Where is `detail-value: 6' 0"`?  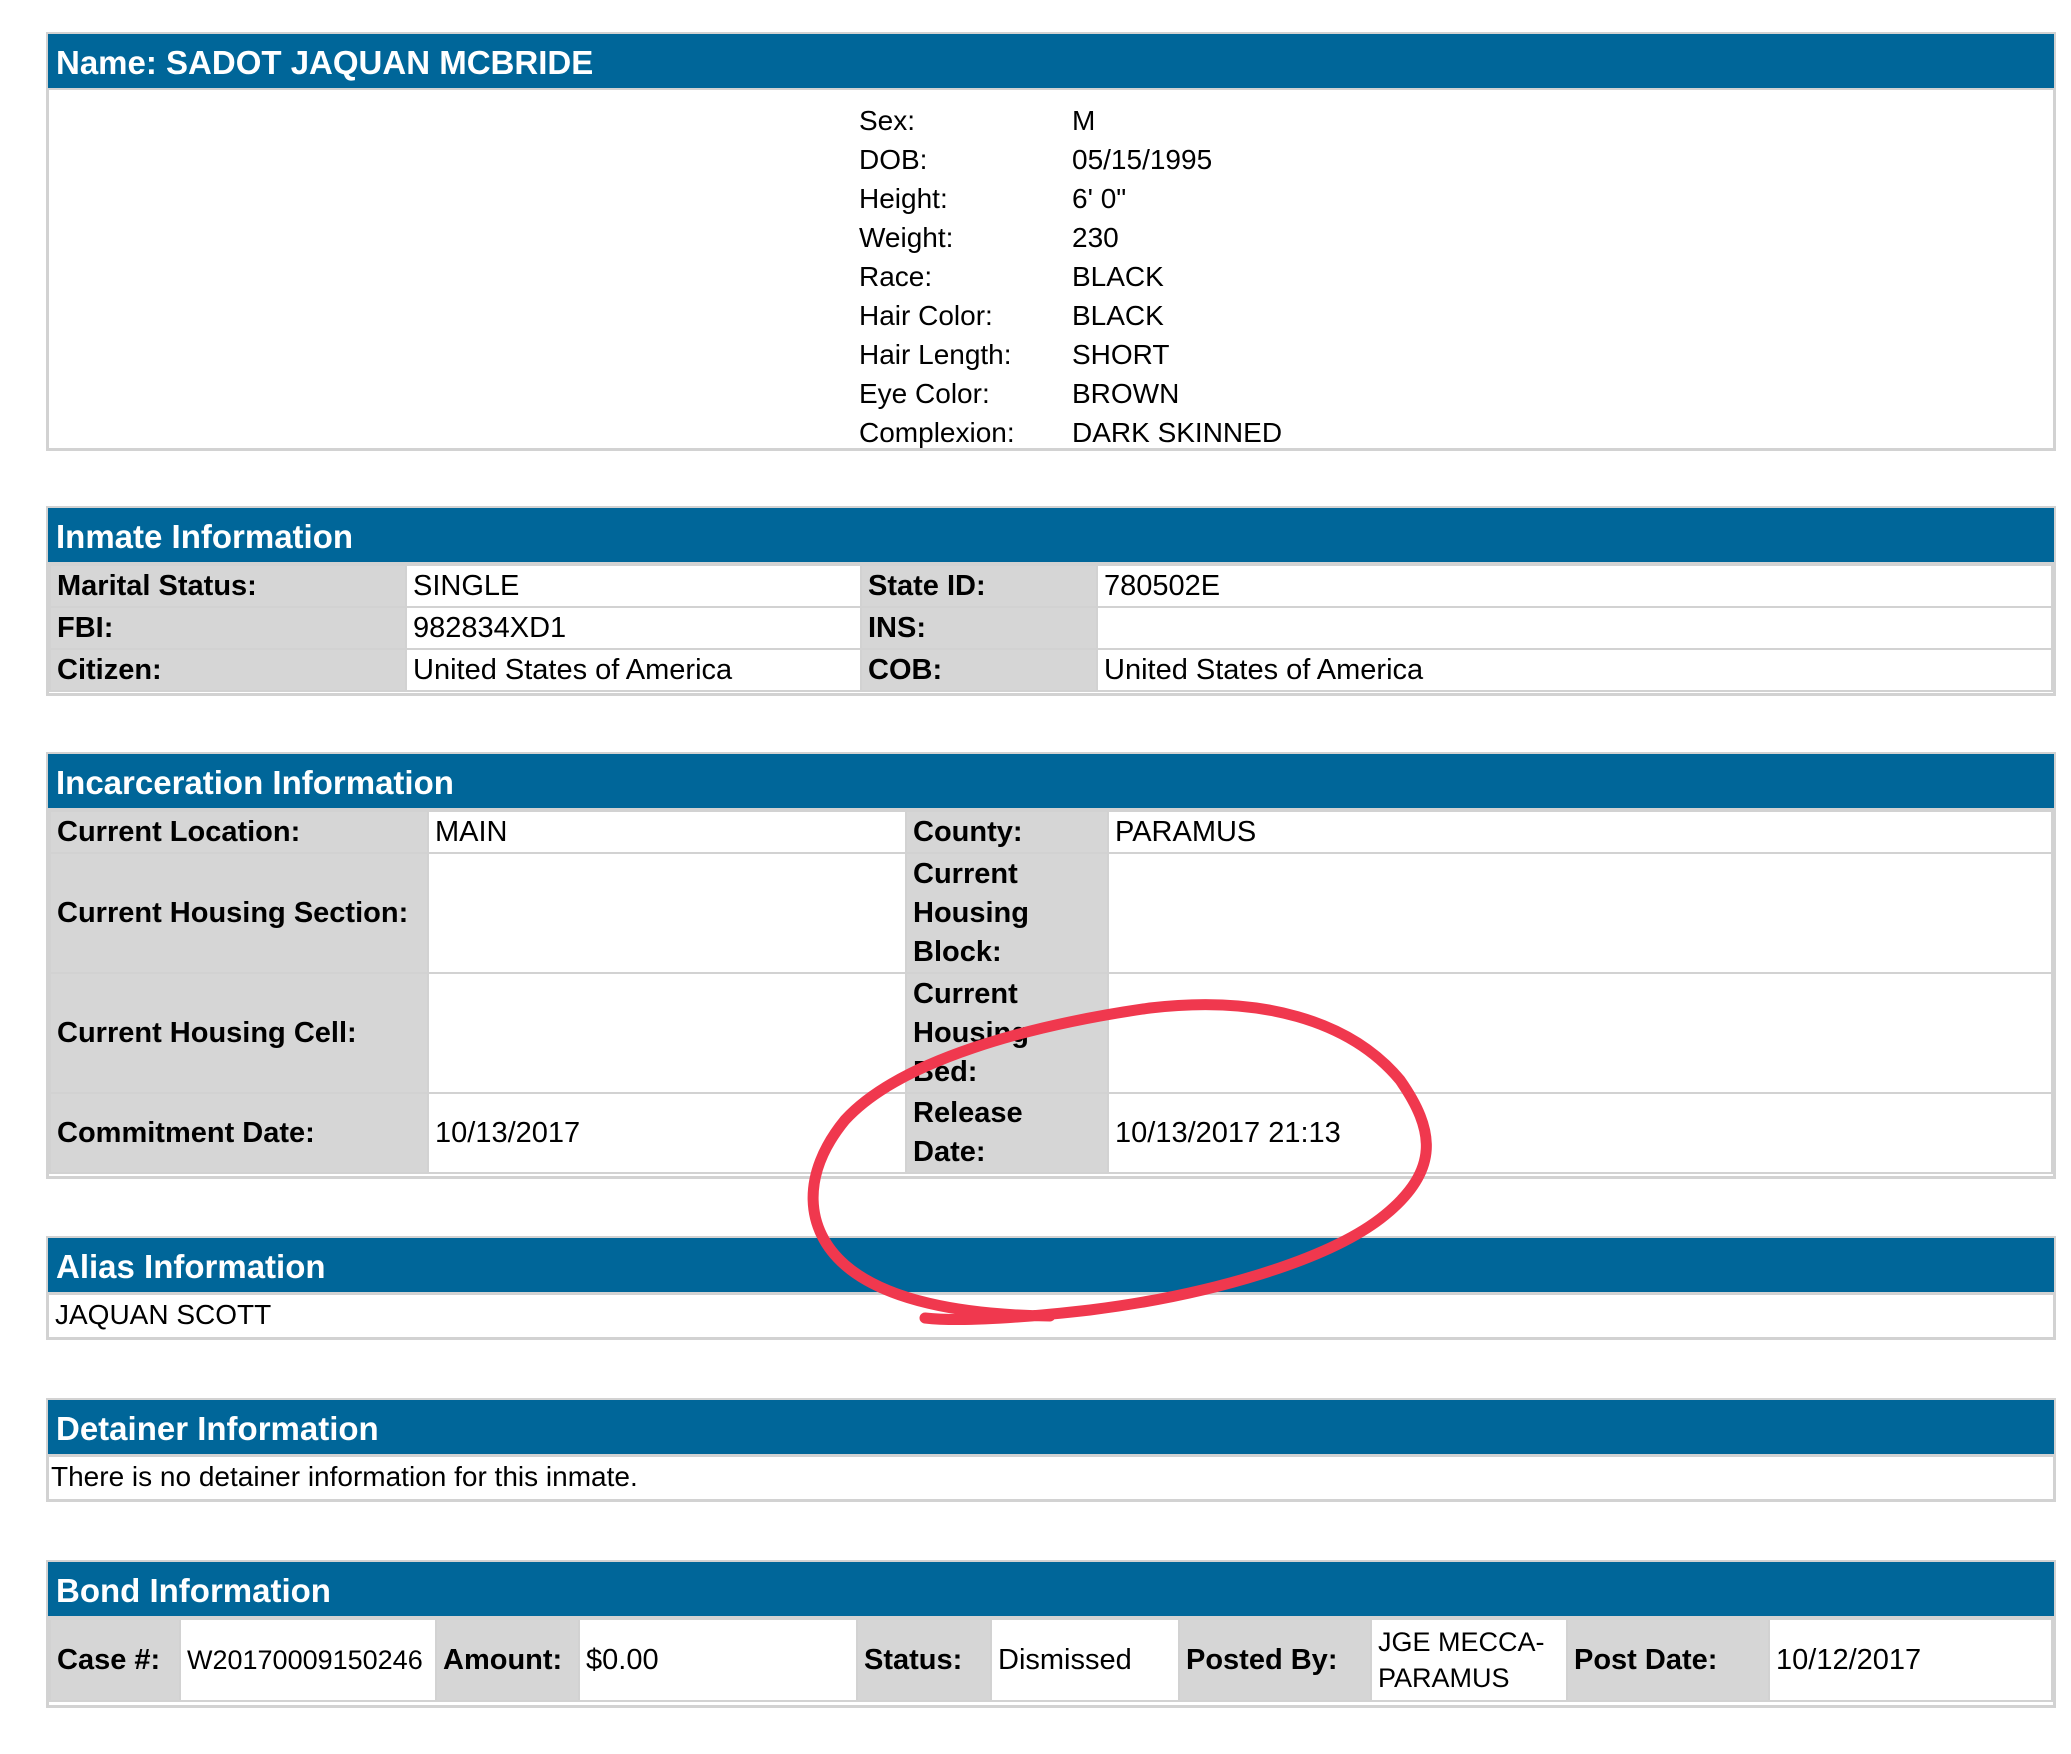 detail-value: 6' 0" is located at coordinates (1099, 198).